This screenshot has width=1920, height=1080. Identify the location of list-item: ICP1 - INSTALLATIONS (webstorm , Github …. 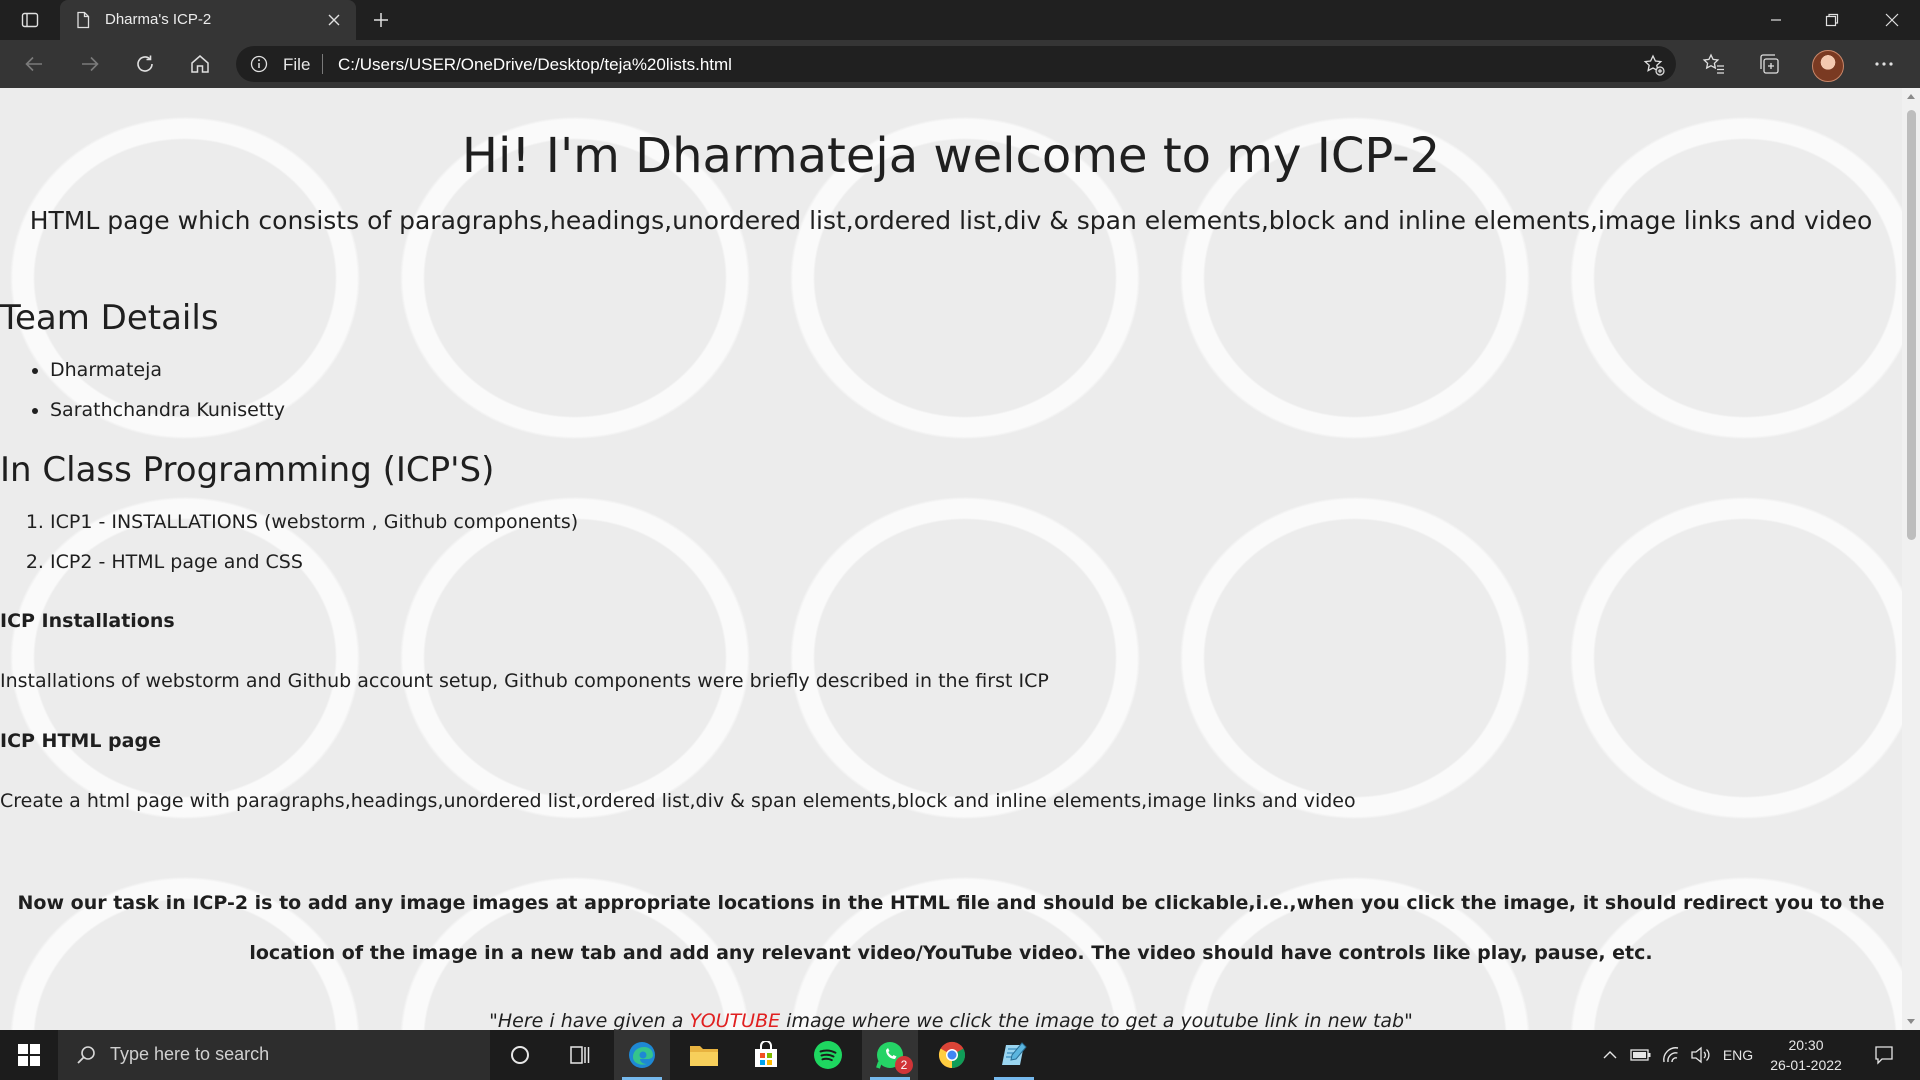
(314, 522).